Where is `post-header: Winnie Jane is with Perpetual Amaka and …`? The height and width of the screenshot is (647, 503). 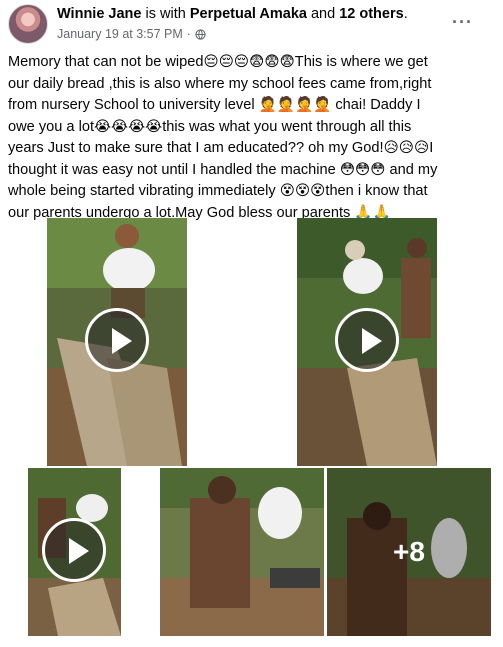
post-header: Winnie Jane is with Perpetual Amaka and … is located at coordinates (251, 24).